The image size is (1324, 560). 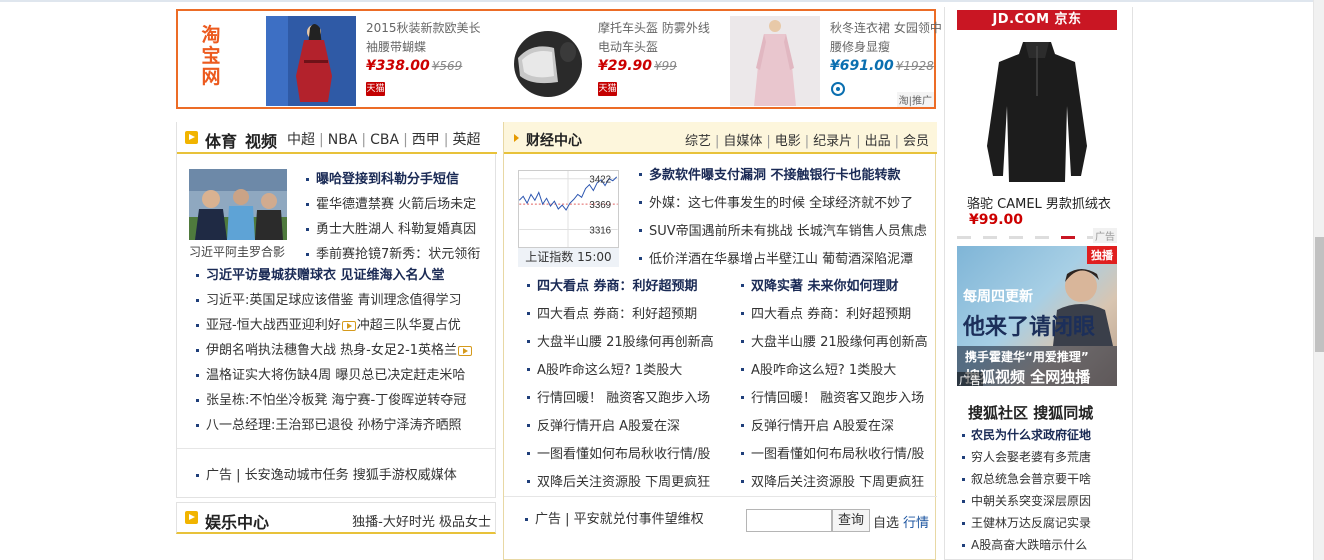 What do you see at coordinates (886, 521) in the screenshot?
I see `watchlist-link: 自选` at bounding box center [886, 521].